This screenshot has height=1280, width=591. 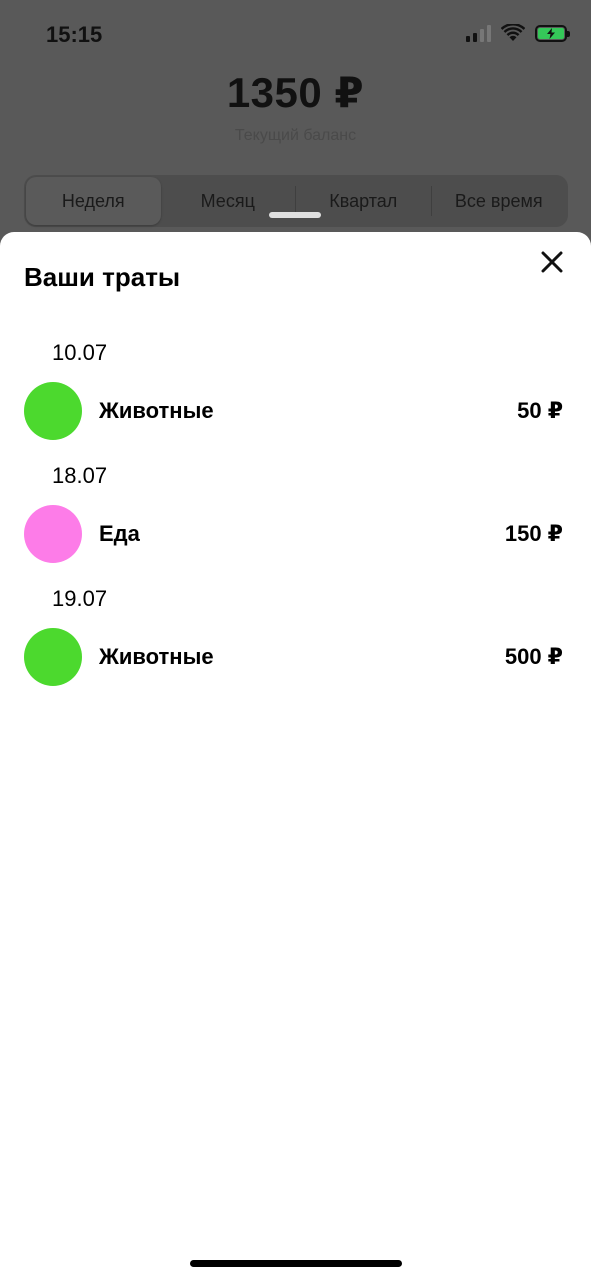 What do you see at coordinates (93, 201) in the screenshot?
I see `period-week: Неделя` at bounding box center [93, 201].